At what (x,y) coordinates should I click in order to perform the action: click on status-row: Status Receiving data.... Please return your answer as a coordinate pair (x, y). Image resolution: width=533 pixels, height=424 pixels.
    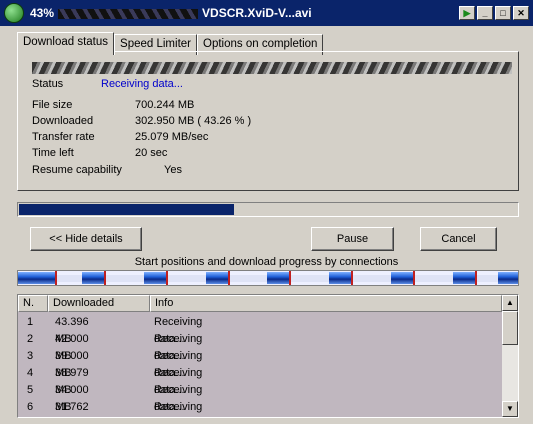
    Looking at the image, I should click on (107, 84).